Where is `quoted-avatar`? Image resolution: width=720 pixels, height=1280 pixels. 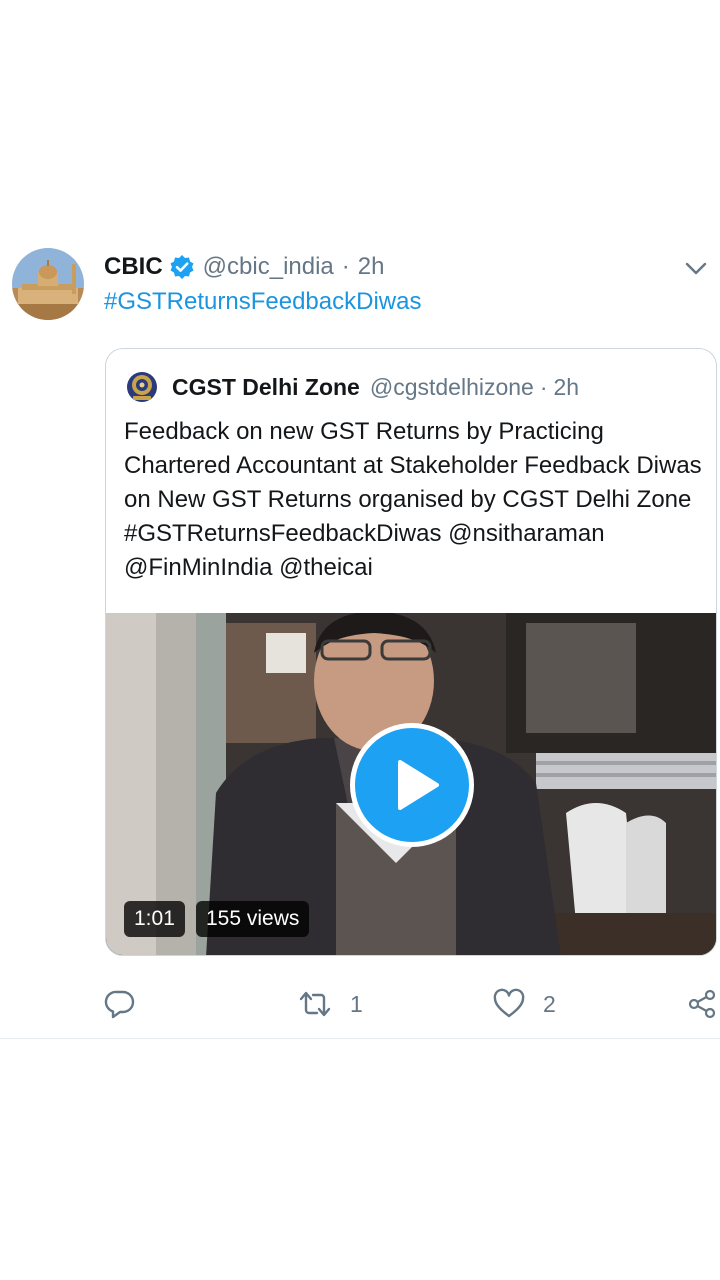
quoted-avatar is located at coordinates (142, 387).